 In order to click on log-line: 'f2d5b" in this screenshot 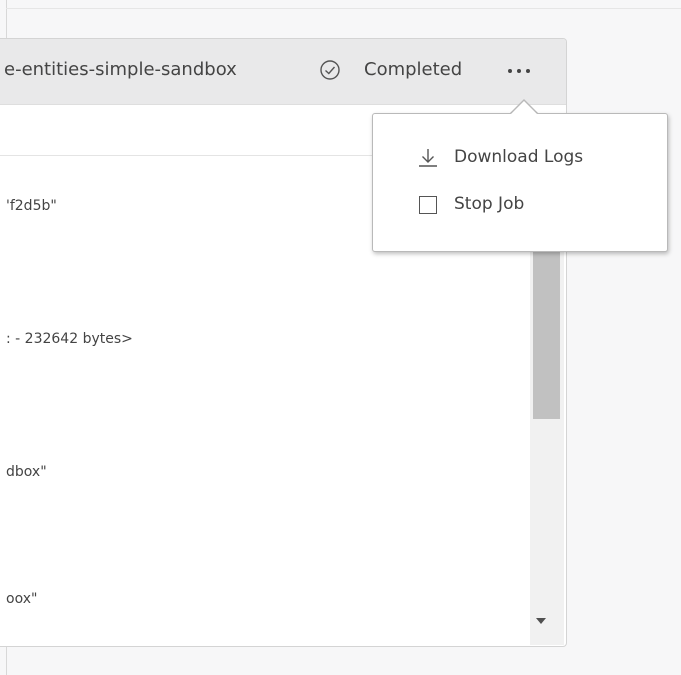, I will do `click(31, 206)`.